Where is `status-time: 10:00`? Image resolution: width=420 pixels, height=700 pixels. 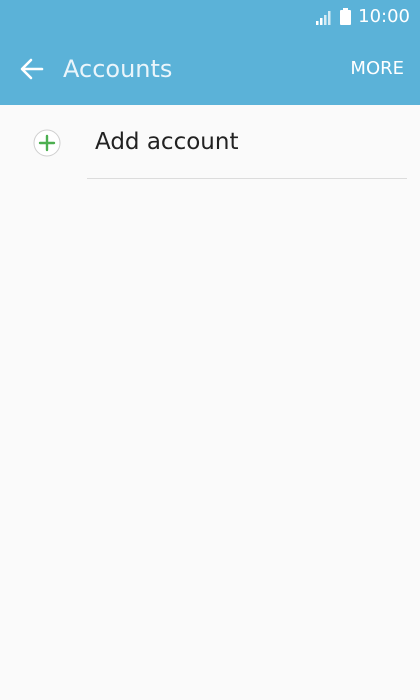
status-time: 10:00 is located at coordinates (384, 16).